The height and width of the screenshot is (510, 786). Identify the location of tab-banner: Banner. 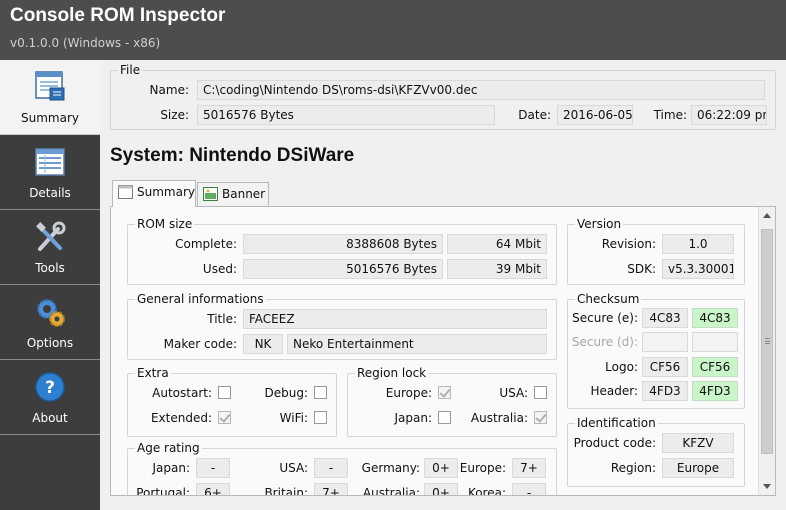
(233, 194).